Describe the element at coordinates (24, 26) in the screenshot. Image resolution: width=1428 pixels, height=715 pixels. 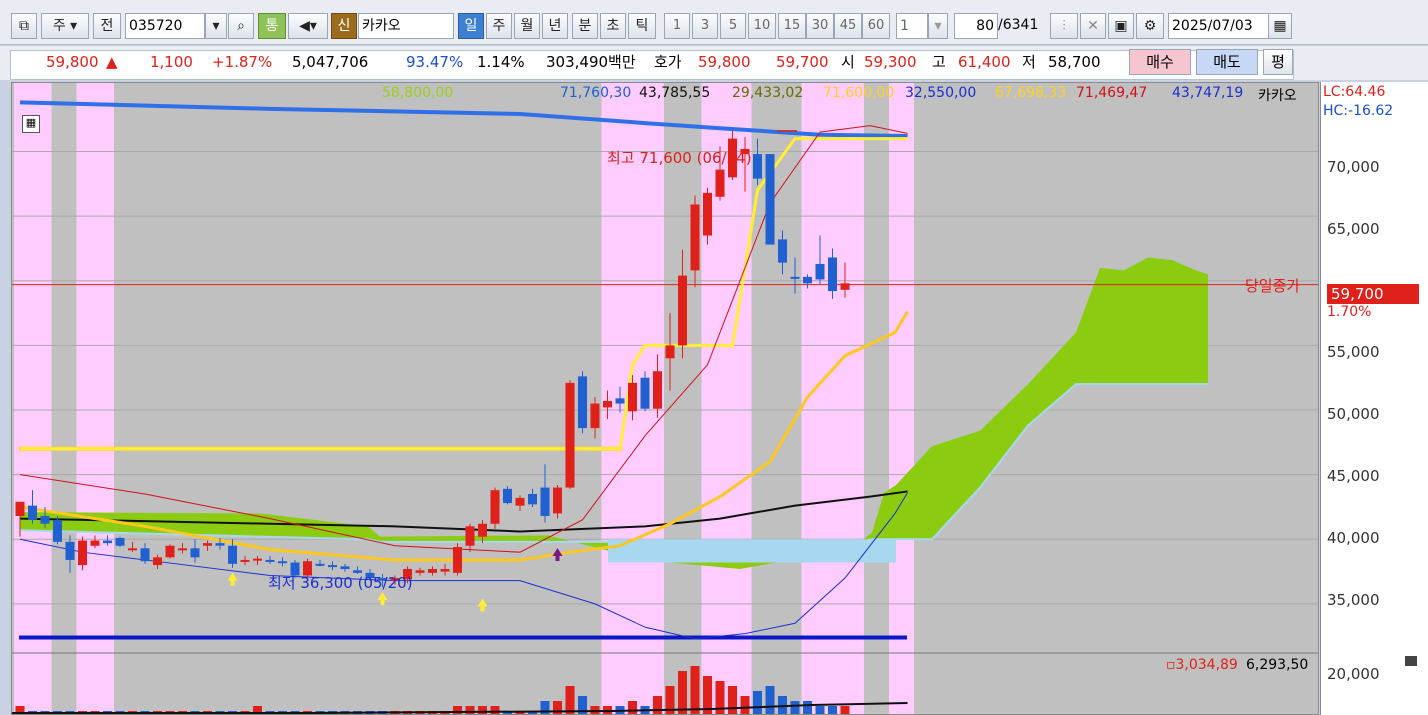
I see `layout-icon: ⧉` at that location.